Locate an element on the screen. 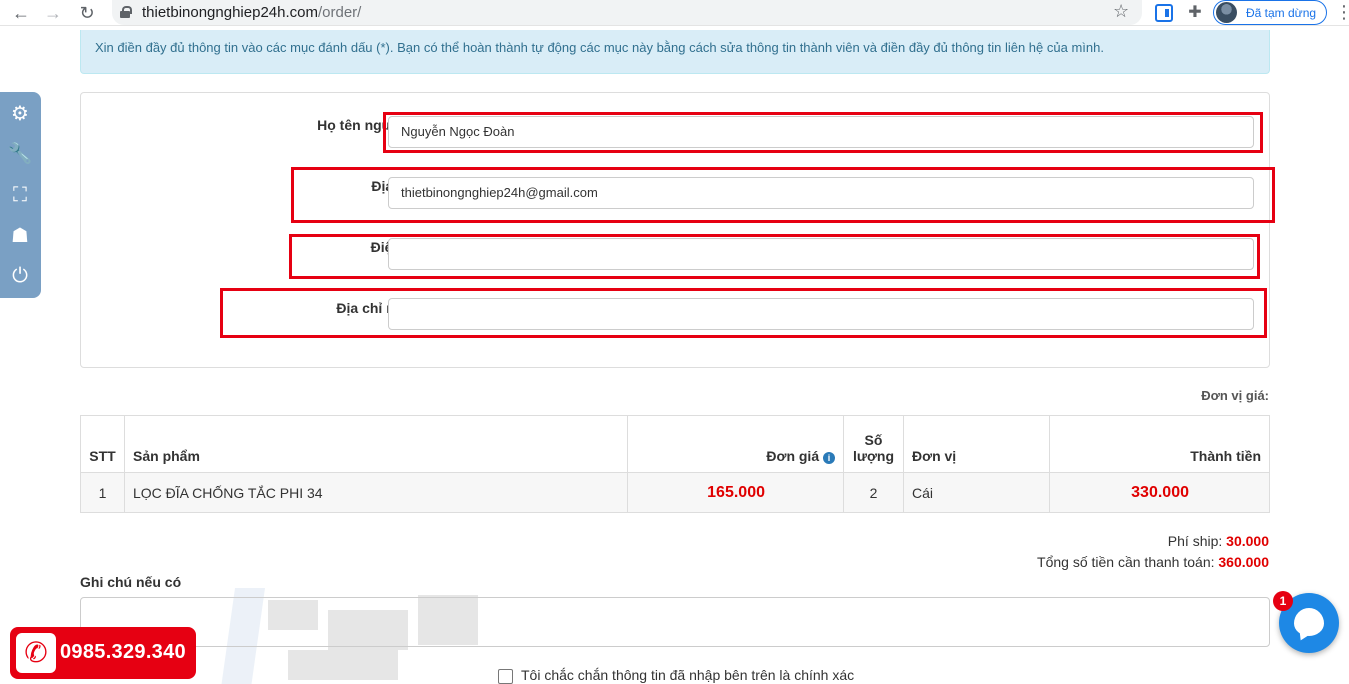 This screenshot has height=684, width=1349. grand-total-value: 360.000 is located at coordinates (1243, 562).